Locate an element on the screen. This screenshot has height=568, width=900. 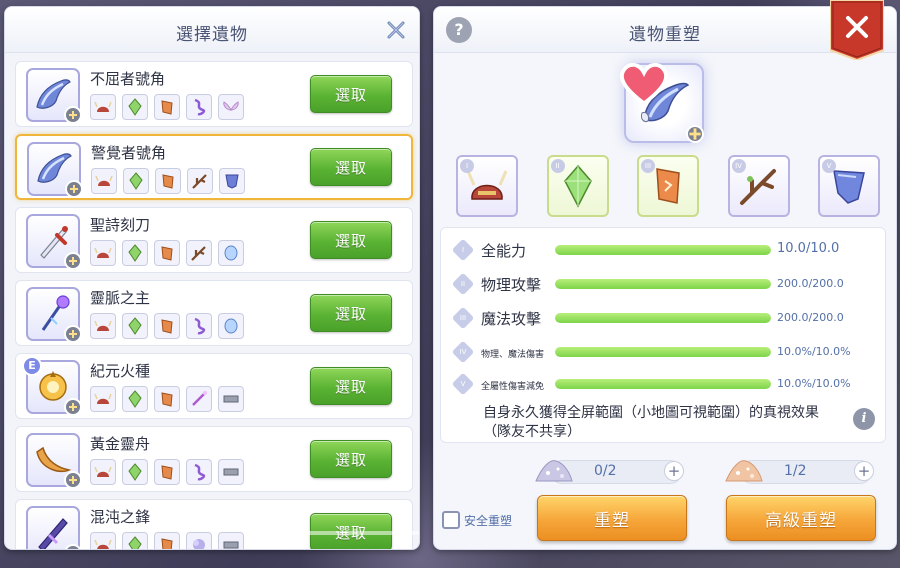
relic-row: 警覺者號角 選取 is located at coordinates (214, 167).